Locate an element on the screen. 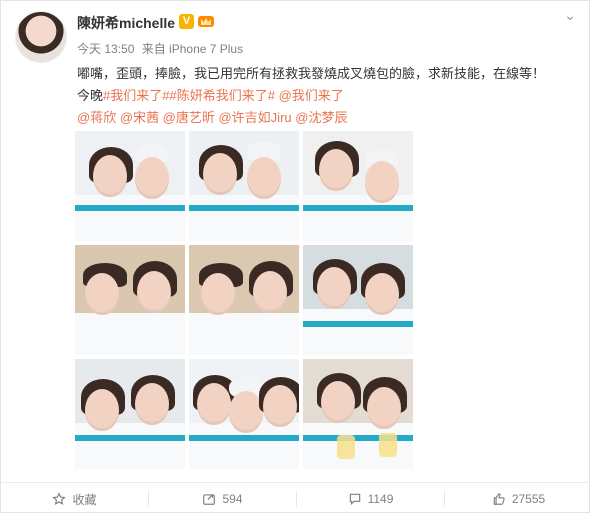 This screenshot has width=590, height=515. mention-2: @宋茜 is located at coordinates (139, 117).